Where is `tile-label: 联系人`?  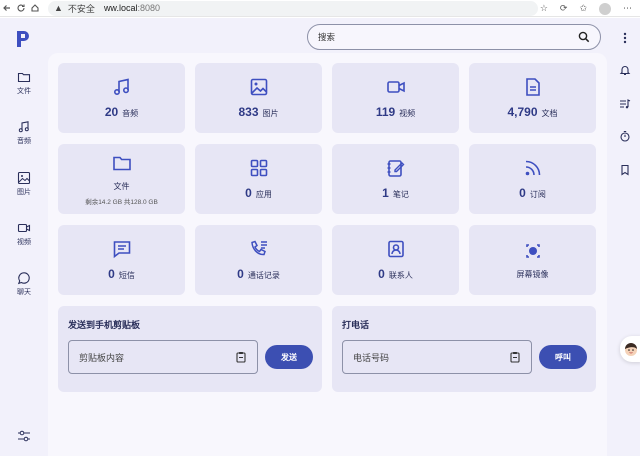 tile-label: 联系人 is located at coordinates (400, 275).